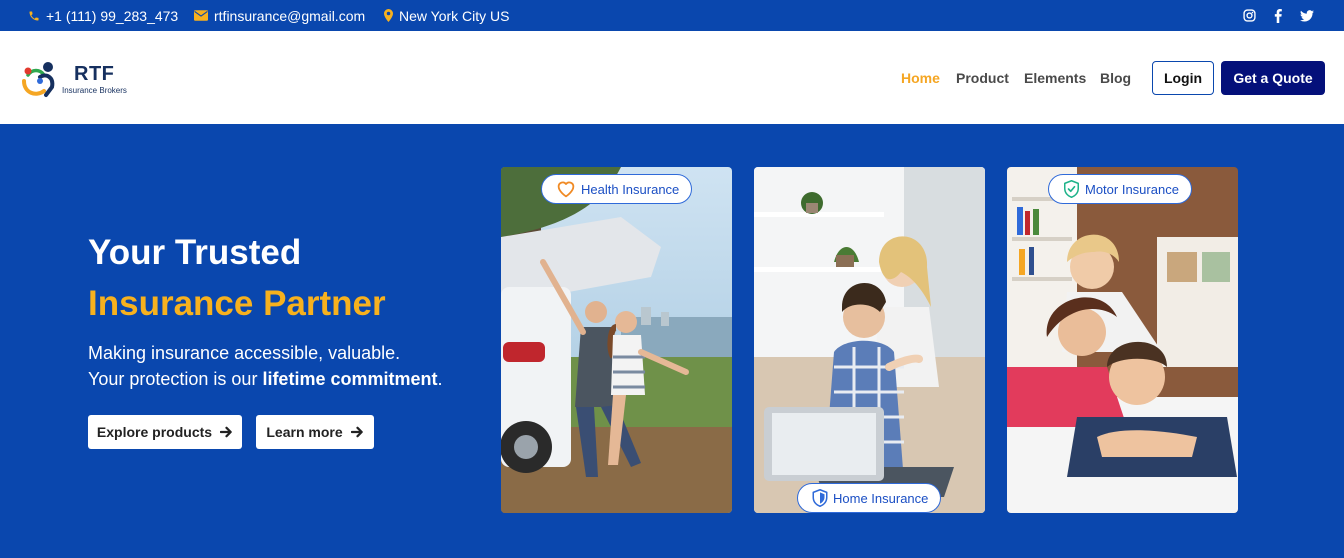 The image size is (1344, 558). Describe the element at coordinates (1273, 78) in the screenshot. I see `get-quote-button: Get a Quote` at that location.